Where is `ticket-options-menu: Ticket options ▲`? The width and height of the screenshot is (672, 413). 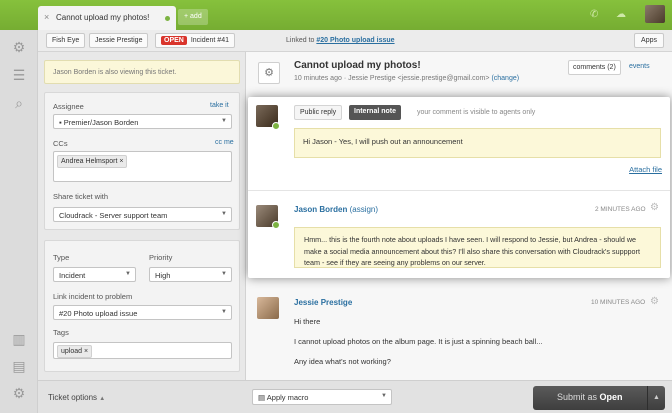
ticket-options-menu: Ticket options ▲ is located at coordinates (76, 397).